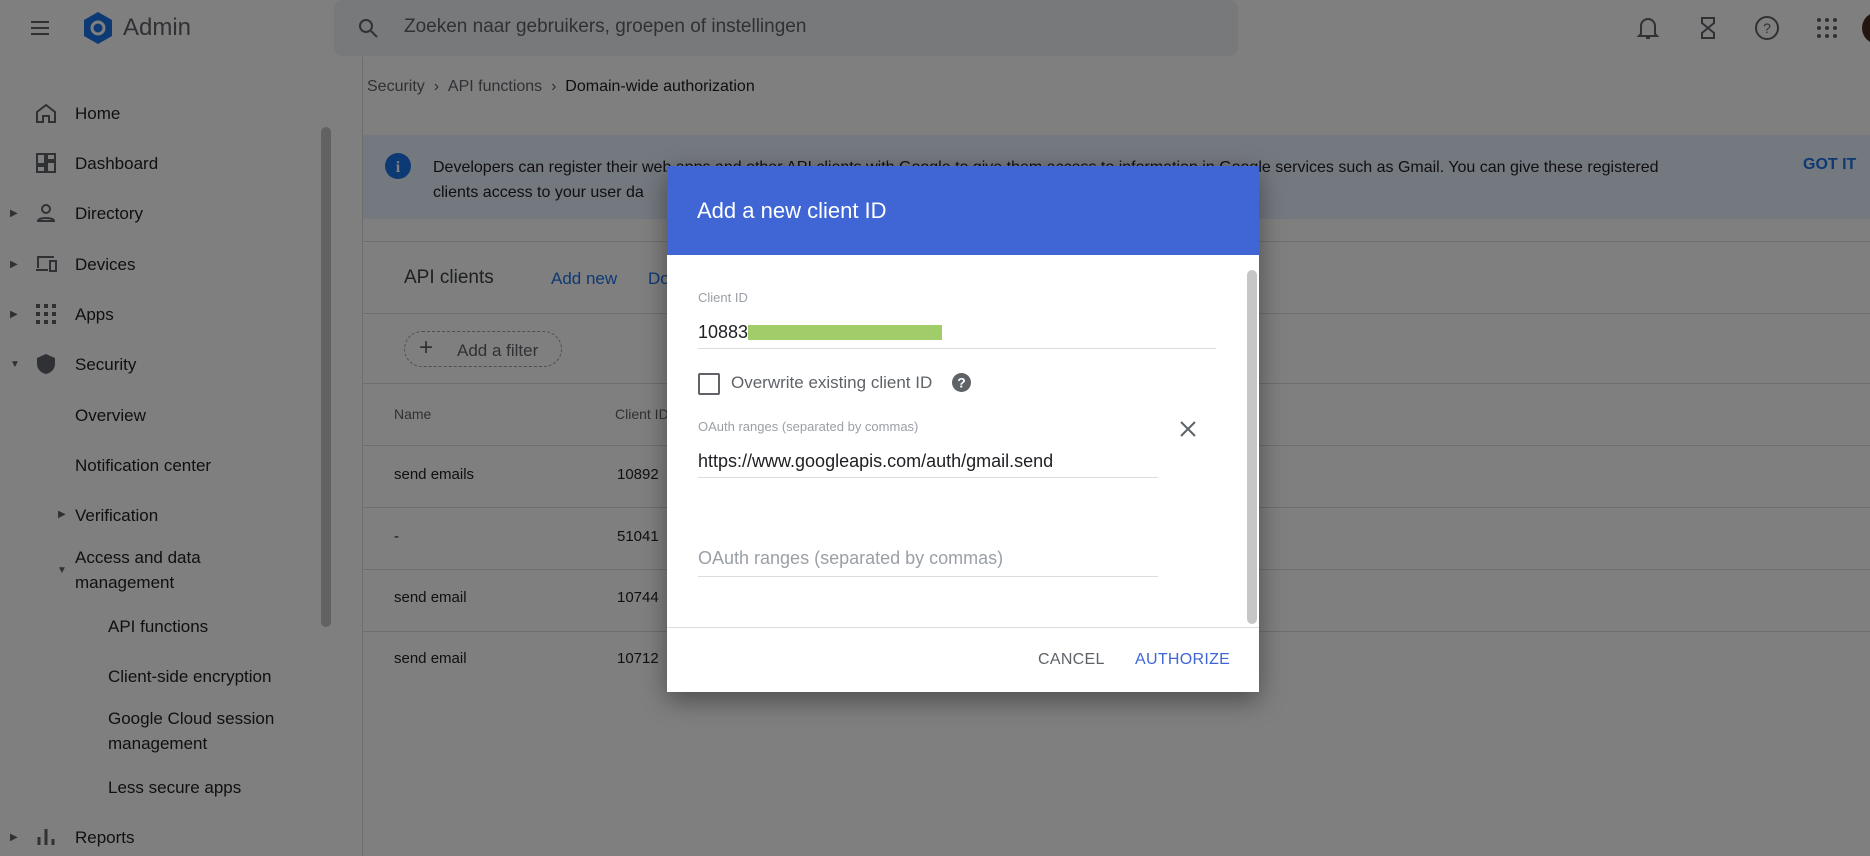  What do you see at coordinates (1182, 660) in the screenshot?
I see `authorize-button: AUTHORIZE` at bounding box center [1182, 660].